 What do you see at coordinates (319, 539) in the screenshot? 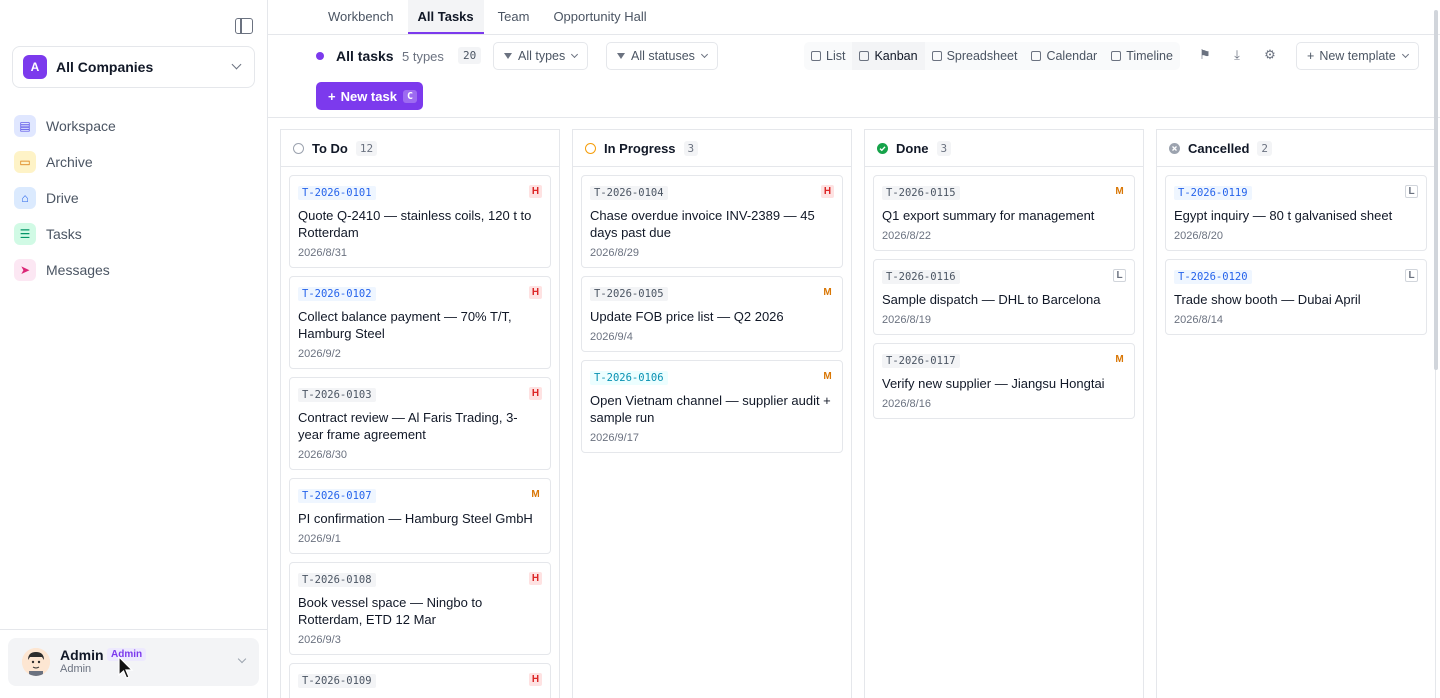
I see `task-date: 2026/9/1` at bounding box center [319, 539].